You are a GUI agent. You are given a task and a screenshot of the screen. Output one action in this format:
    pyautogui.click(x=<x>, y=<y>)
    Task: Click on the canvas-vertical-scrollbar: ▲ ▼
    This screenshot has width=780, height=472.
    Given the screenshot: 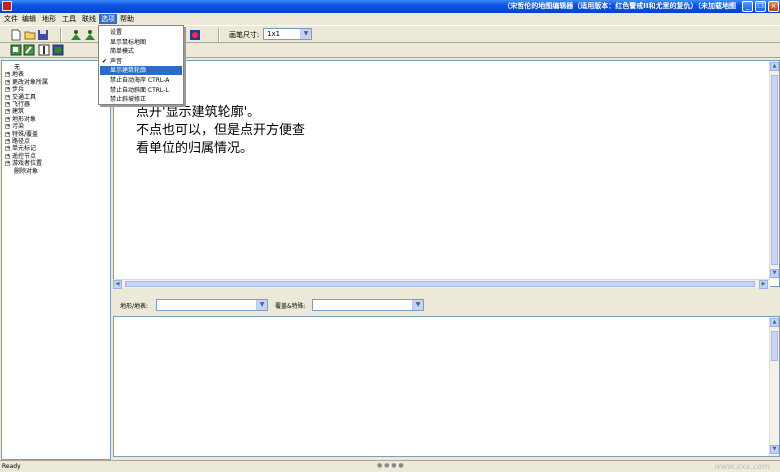 What is the action you would take?
    pyautogui.click(x=774, y=170)
    